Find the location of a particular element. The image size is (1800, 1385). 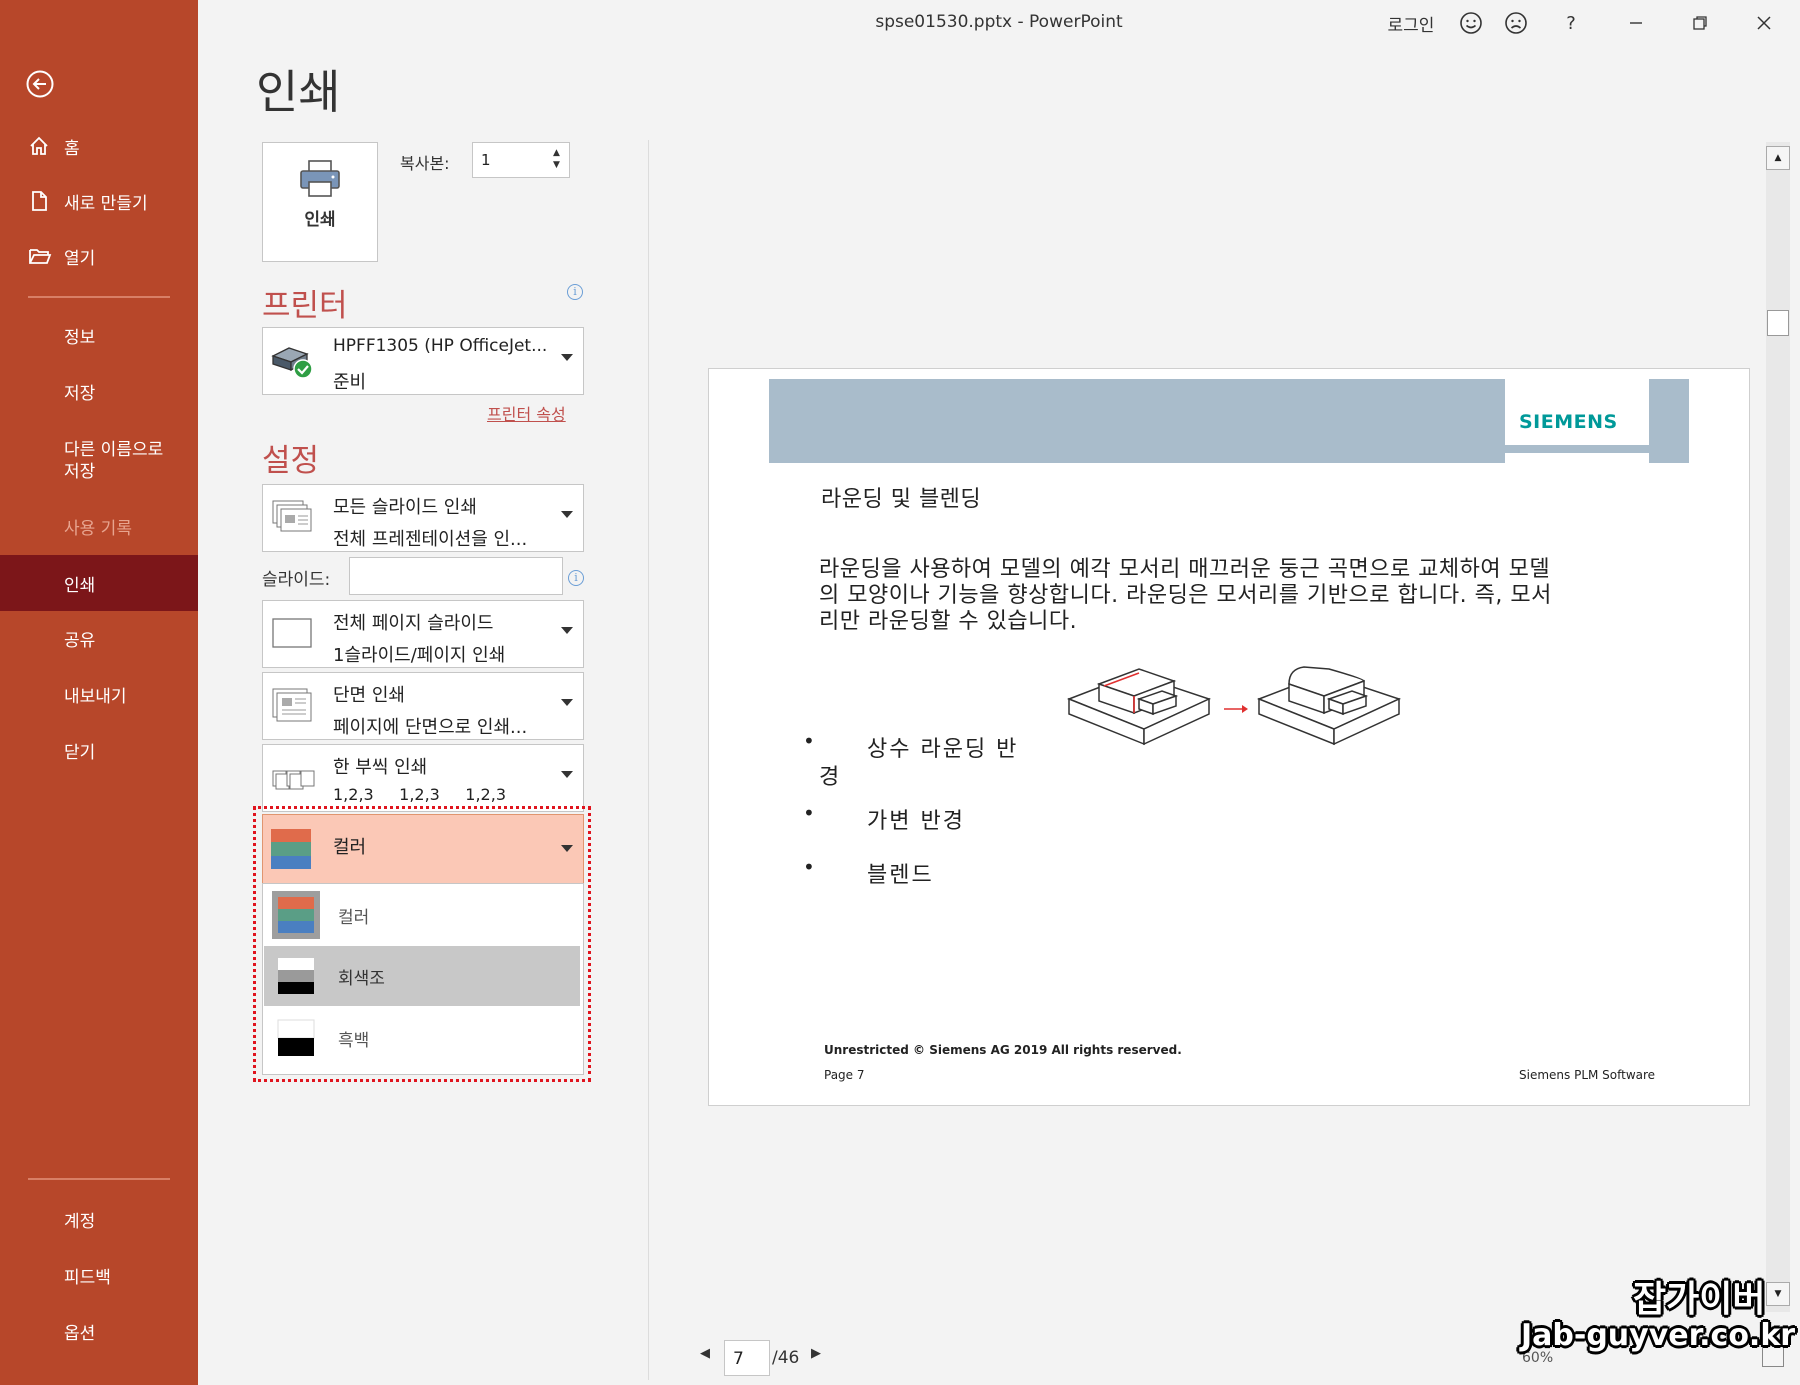

sidebar-item-print: 인쇄 is located at coordinates (99, 583).